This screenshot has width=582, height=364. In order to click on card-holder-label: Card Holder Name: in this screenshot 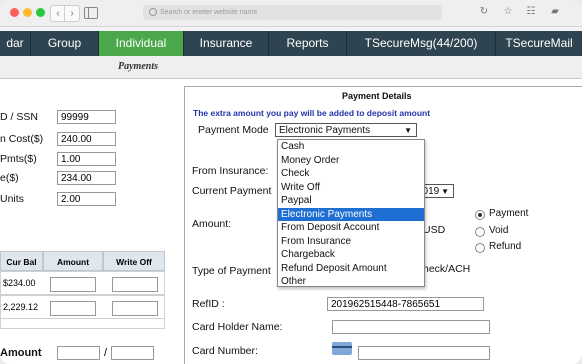, I will do `click(237, 327)`.